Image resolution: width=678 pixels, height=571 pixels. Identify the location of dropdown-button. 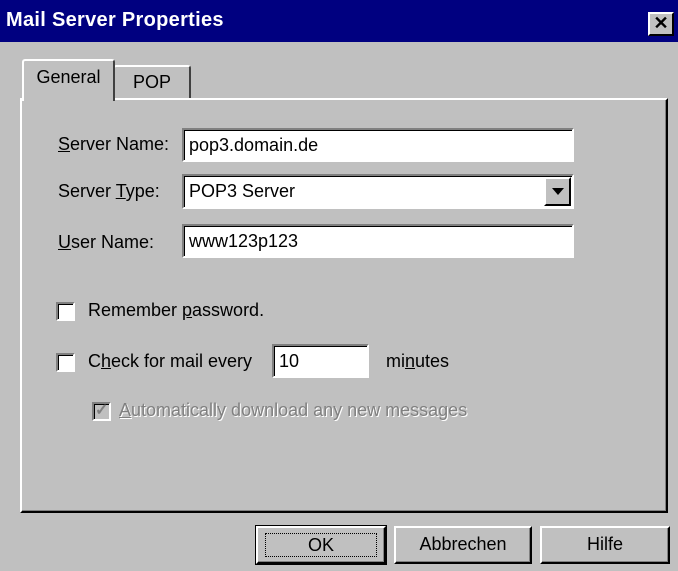
(557, 191).